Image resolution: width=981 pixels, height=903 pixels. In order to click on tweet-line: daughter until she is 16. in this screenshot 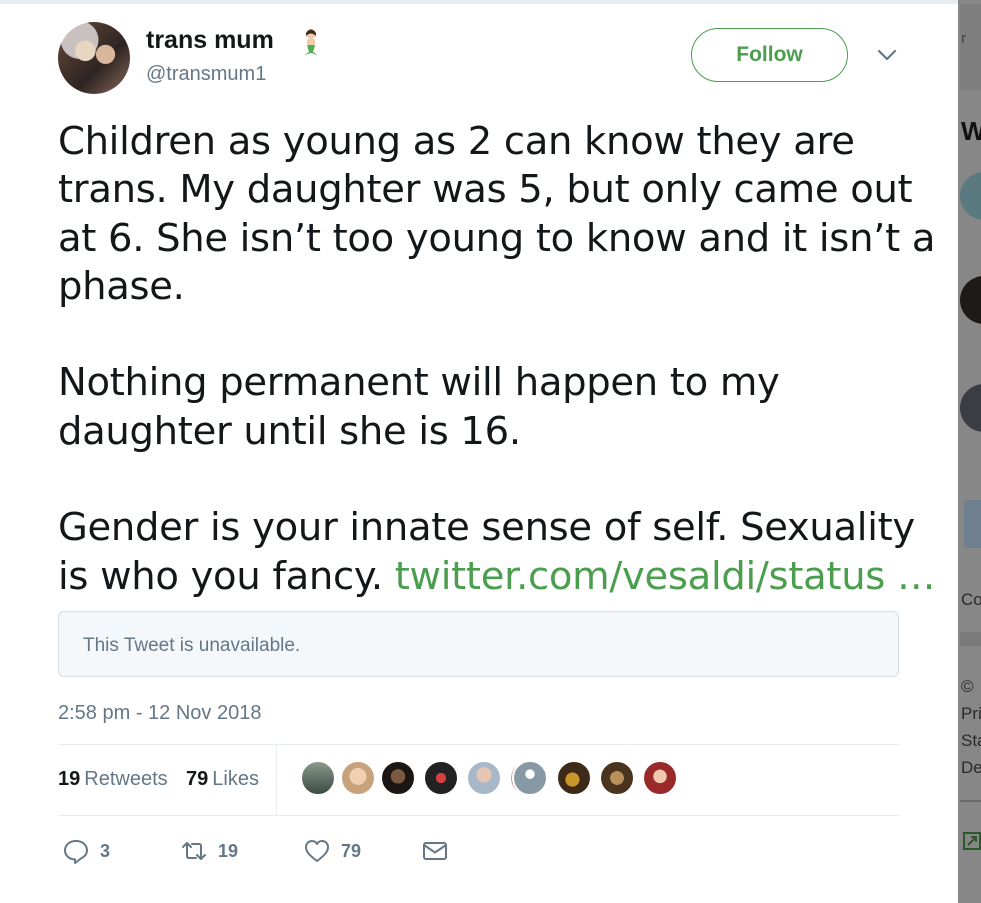, I will do `click(289, 431)`.